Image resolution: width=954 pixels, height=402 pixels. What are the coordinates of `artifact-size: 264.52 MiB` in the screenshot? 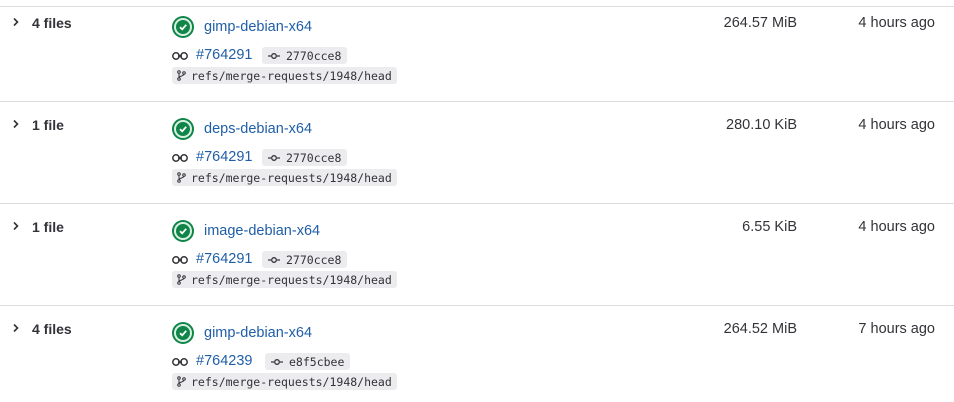 It's located at (760, 329).